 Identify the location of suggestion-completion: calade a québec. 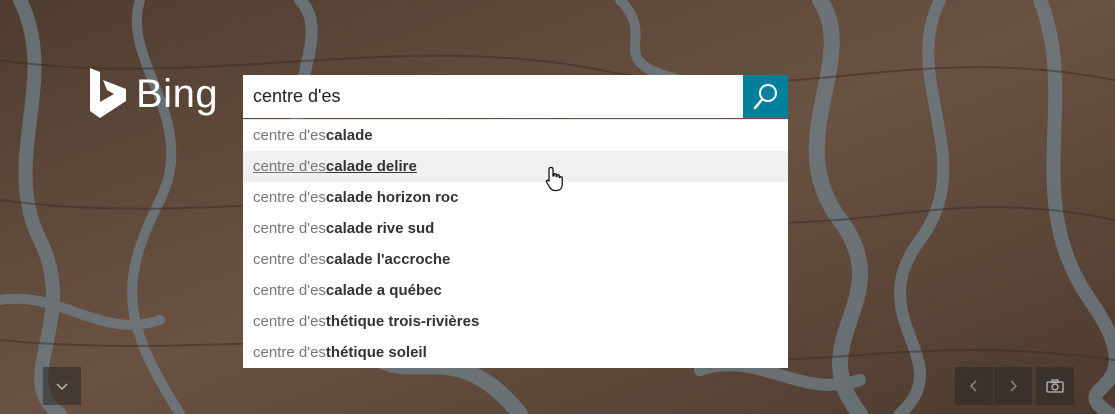
(383, 290).